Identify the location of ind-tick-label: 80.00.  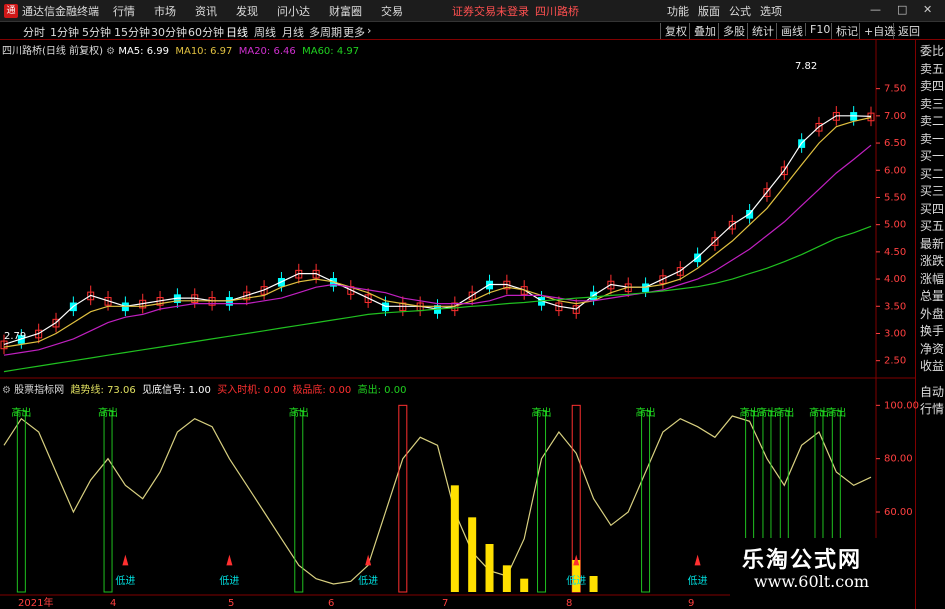
(898, 459).